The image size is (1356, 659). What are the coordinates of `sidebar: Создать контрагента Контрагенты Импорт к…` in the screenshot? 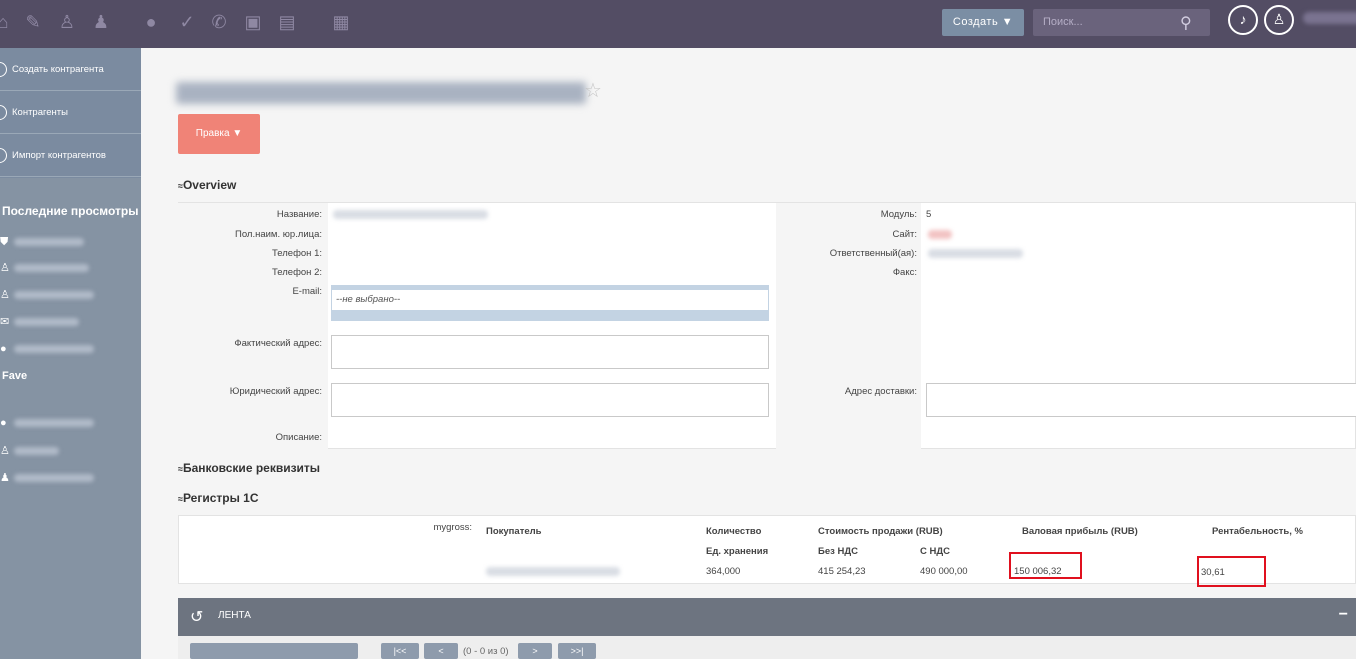 It's located at (70, 353).